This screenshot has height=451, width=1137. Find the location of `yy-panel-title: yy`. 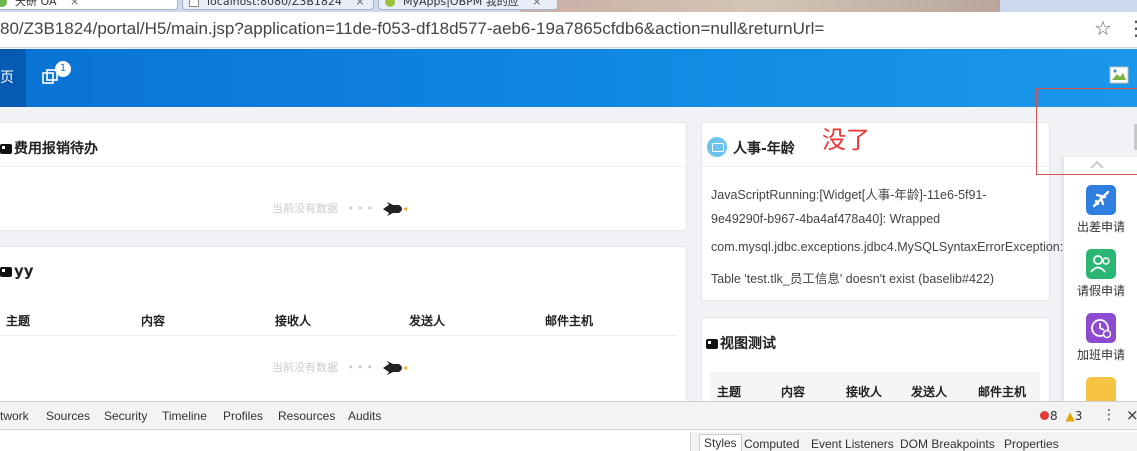

yy-panel-title: yy is located at coordinates (17, 271).